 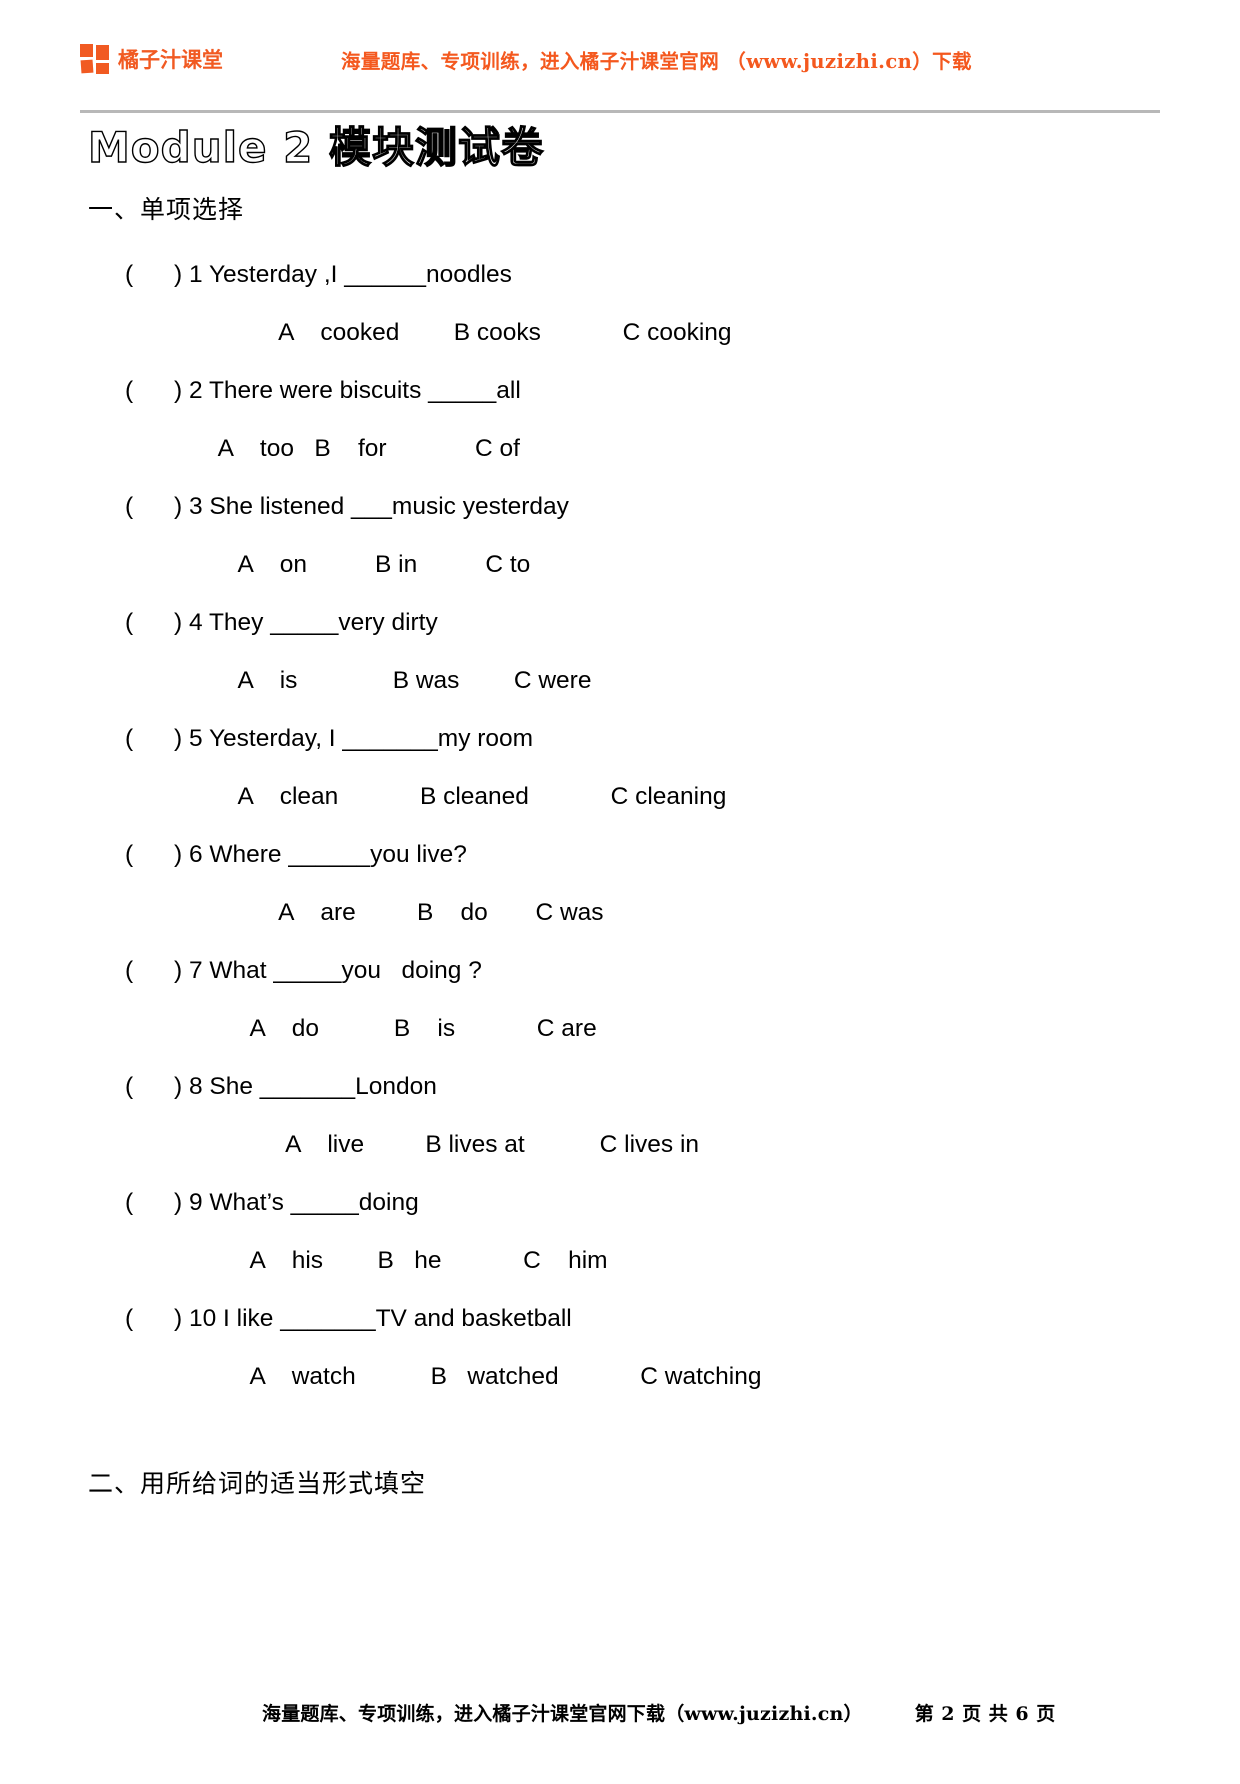 What do you see at coordinates (403, 1029) in the screenshot?
I see `question-options: A do B is C are` at bounding box center [403, 1029].